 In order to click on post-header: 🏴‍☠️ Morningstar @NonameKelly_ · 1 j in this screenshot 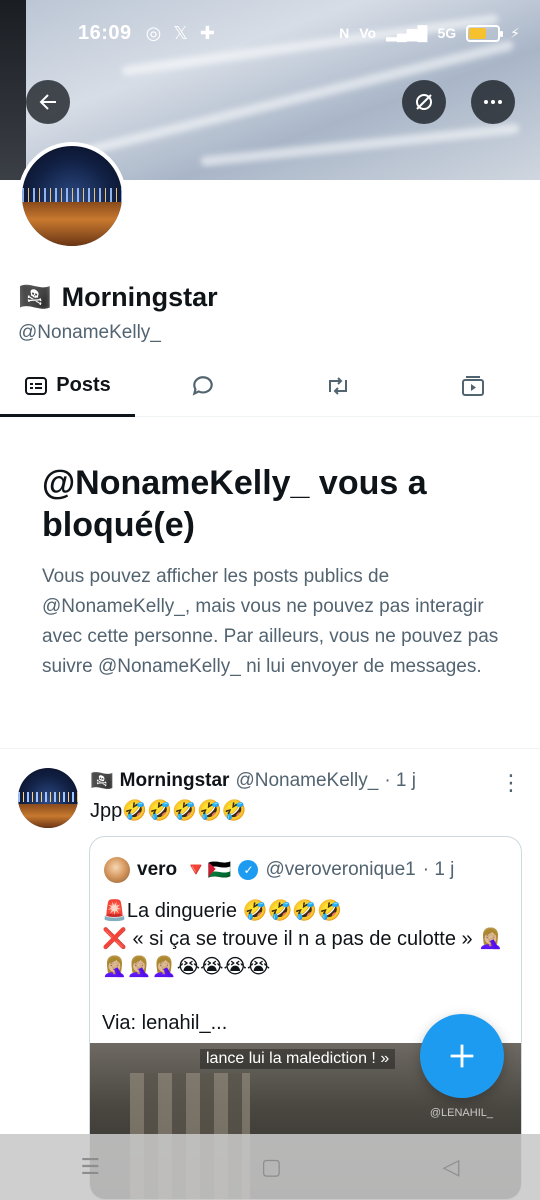, I will do `click(253, 781)`.